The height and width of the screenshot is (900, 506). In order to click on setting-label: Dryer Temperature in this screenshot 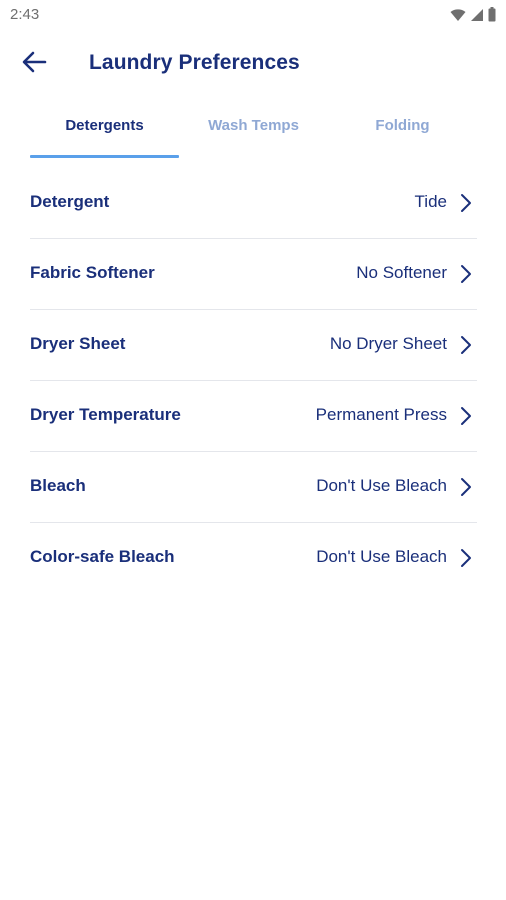, I will do `click(105, 414)`.